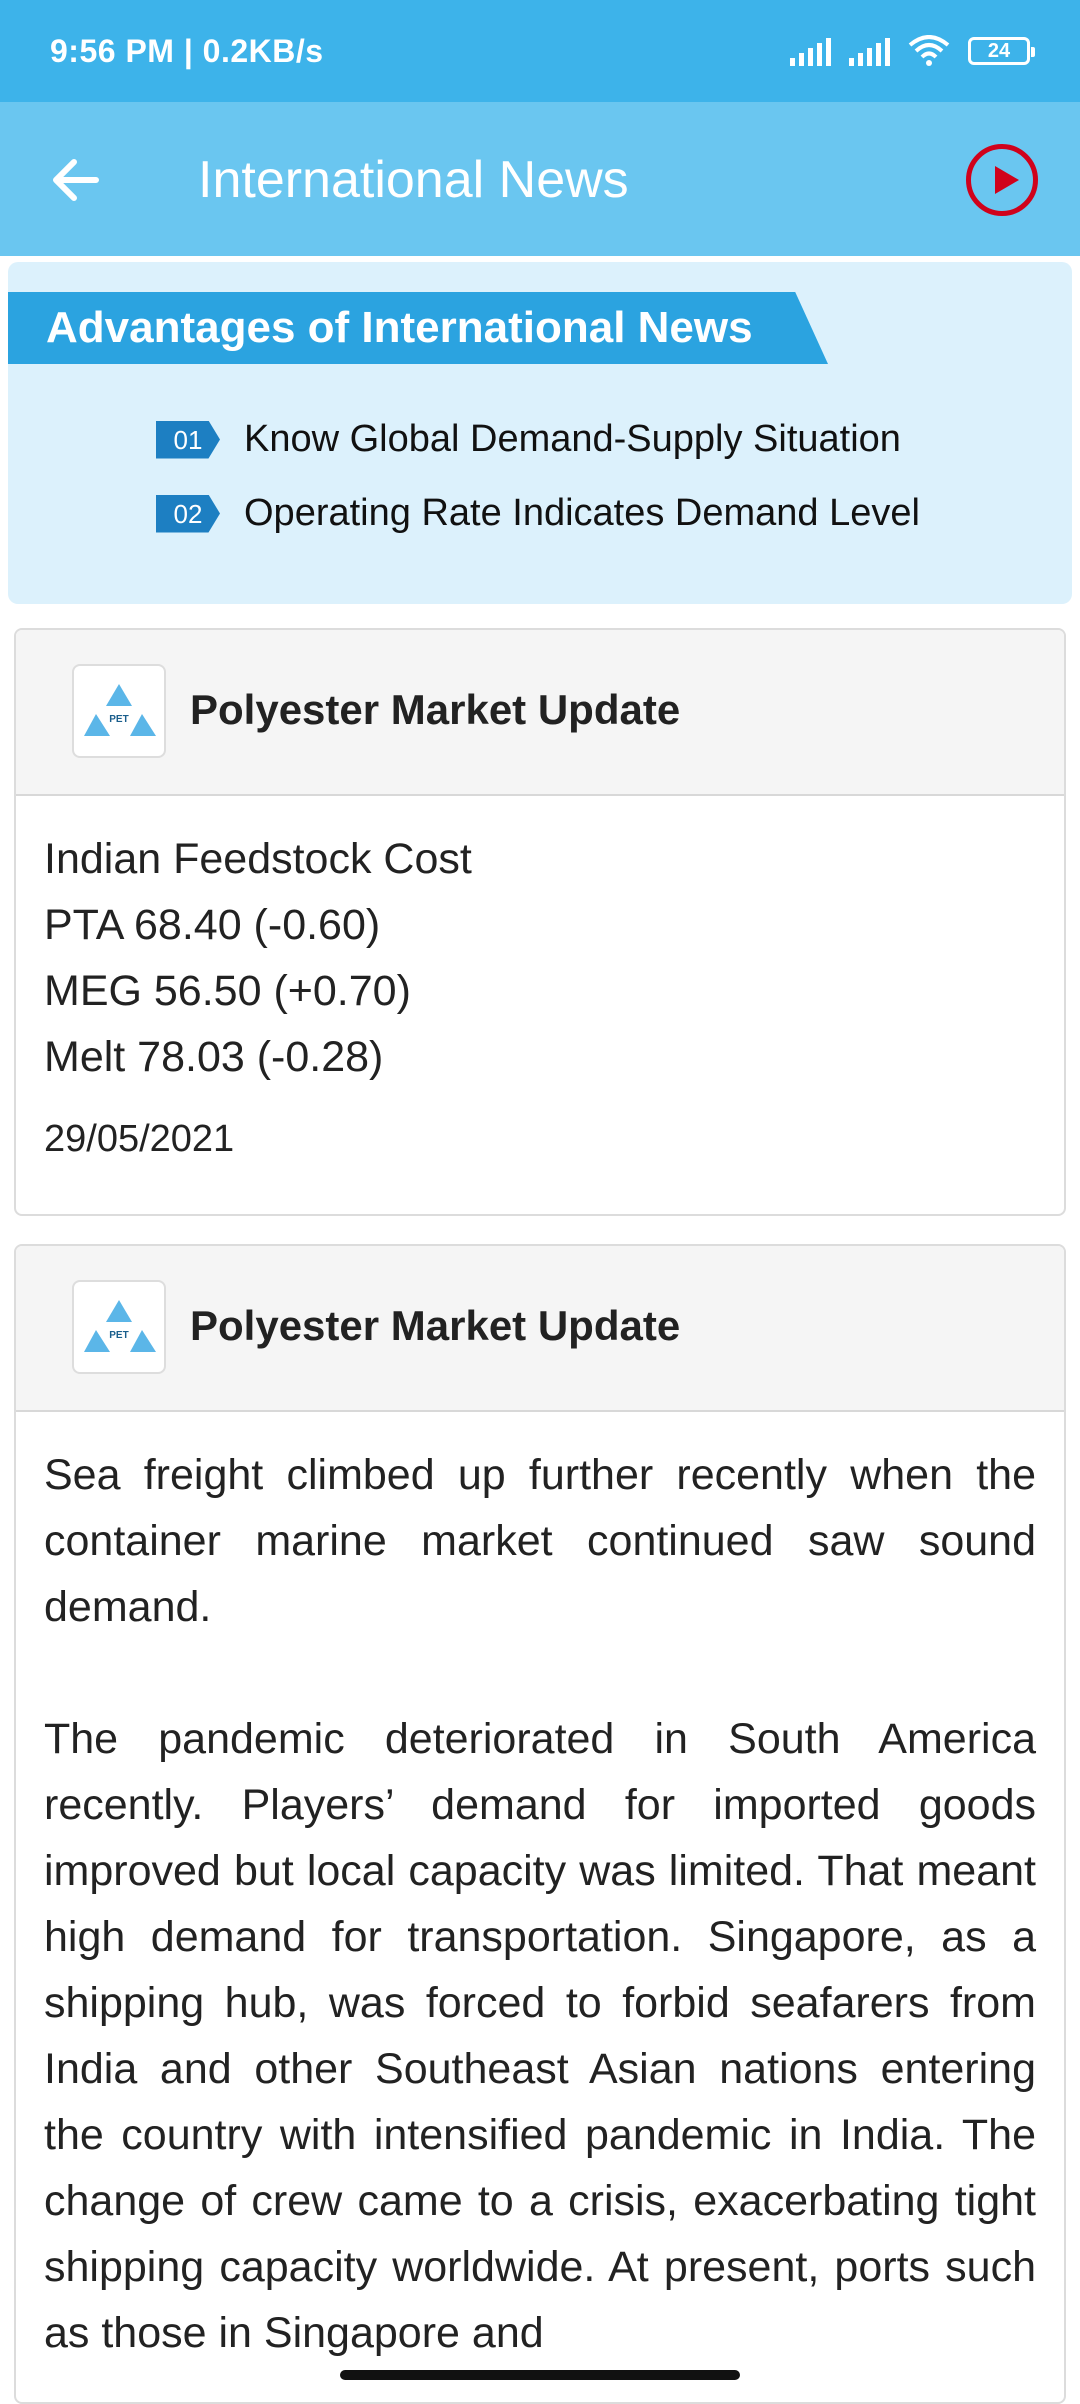  I want to click on card-date: 29/05/2021, so click(139, 1139).